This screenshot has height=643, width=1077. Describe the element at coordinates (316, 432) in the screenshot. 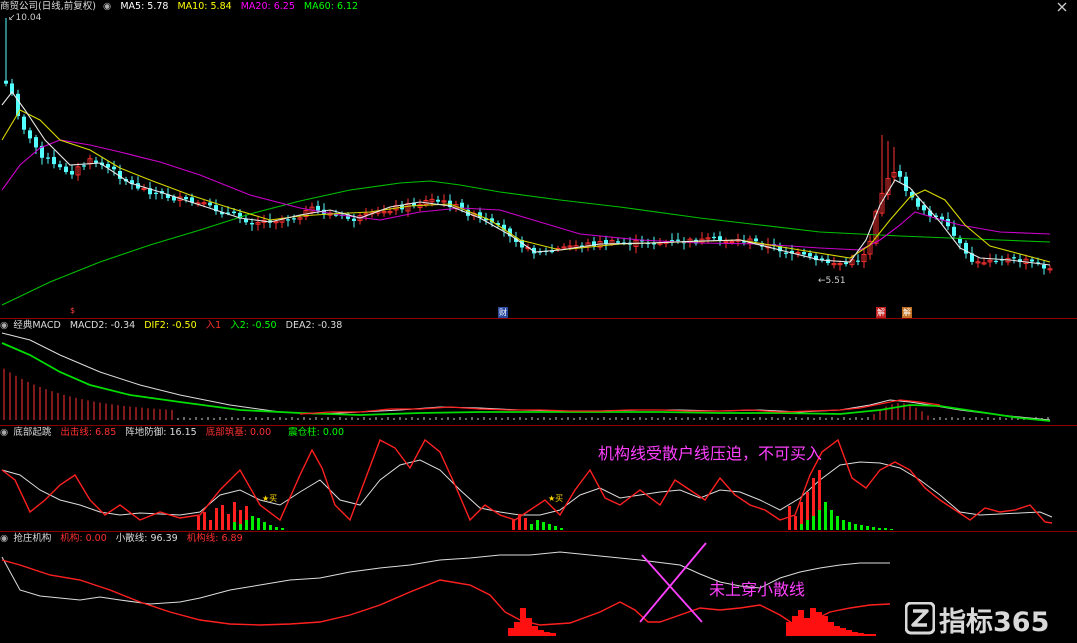

I see `shake-bar-value: 震仓柱: 0.00` at that location.